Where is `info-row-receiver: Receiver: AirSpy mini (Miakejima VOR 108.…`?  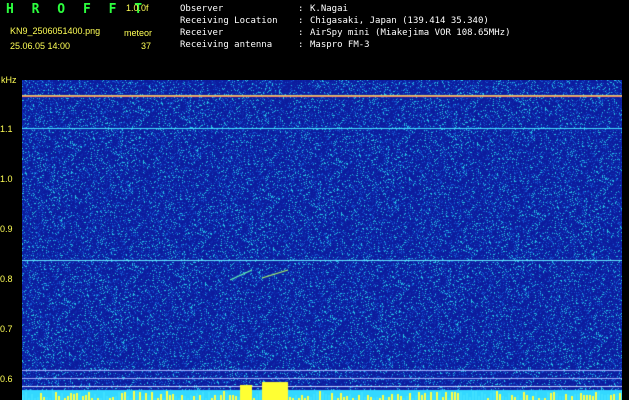 info-row-receiver: Receiver: AirSpy mini (Miakejima VOR 108.… is located at coordinates (345, 33).